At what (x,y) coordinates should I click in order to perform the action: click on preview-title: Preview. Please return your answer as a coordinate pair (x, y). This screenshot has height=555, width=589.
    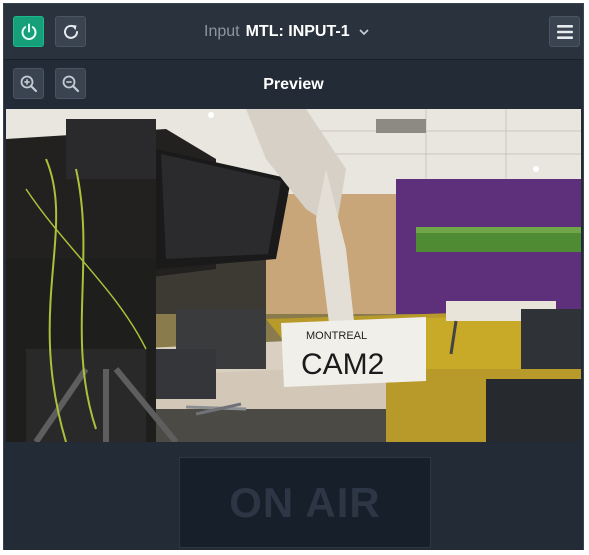
    Looking at the image, I should click on (293, 84).